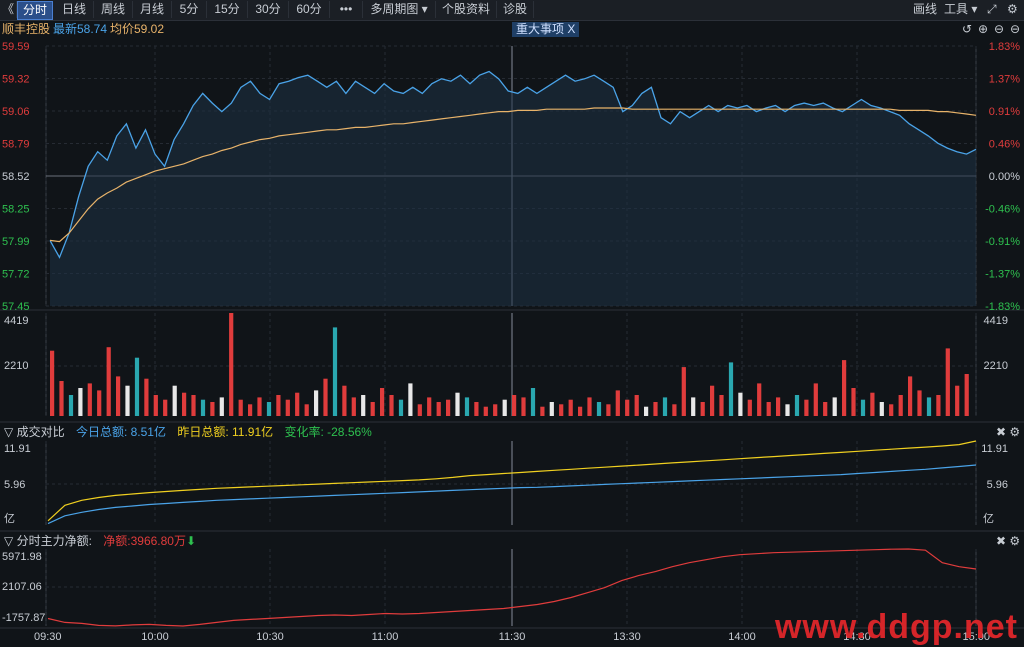 The image size is (1024, 647). Describe the element at coordinates (22, 587) in the screenshot. I see `mainflow-tick-label: 2107.06` at that location.